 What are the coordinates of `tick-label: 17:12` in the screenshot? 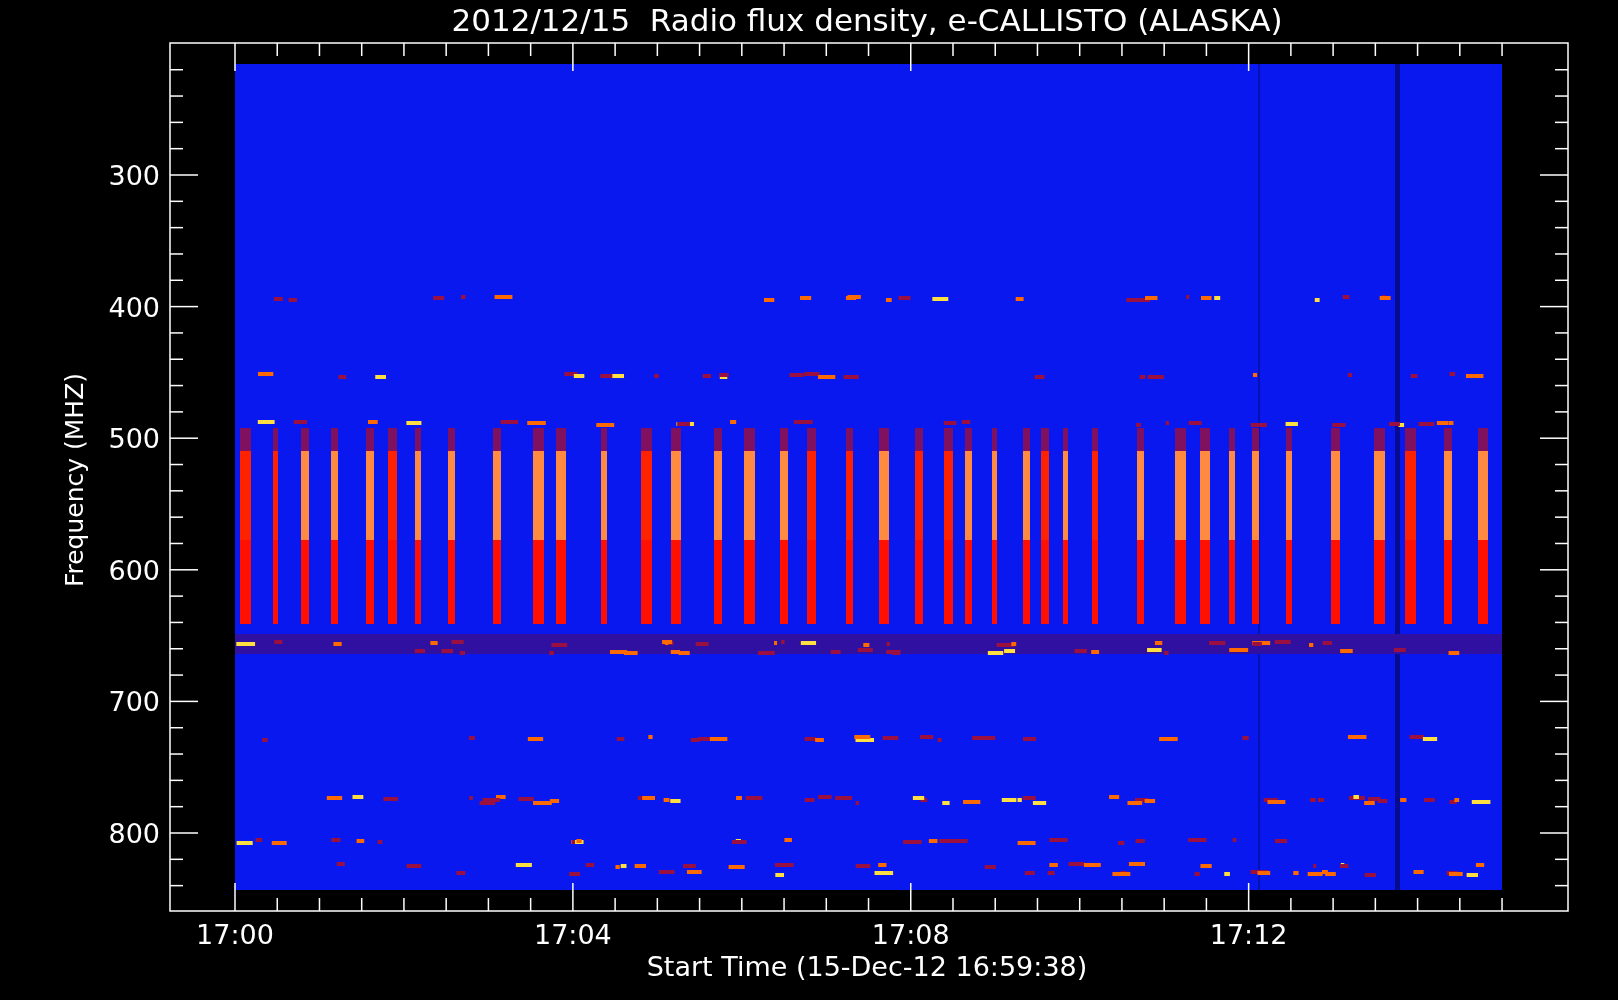 It's located at (1248, 934).